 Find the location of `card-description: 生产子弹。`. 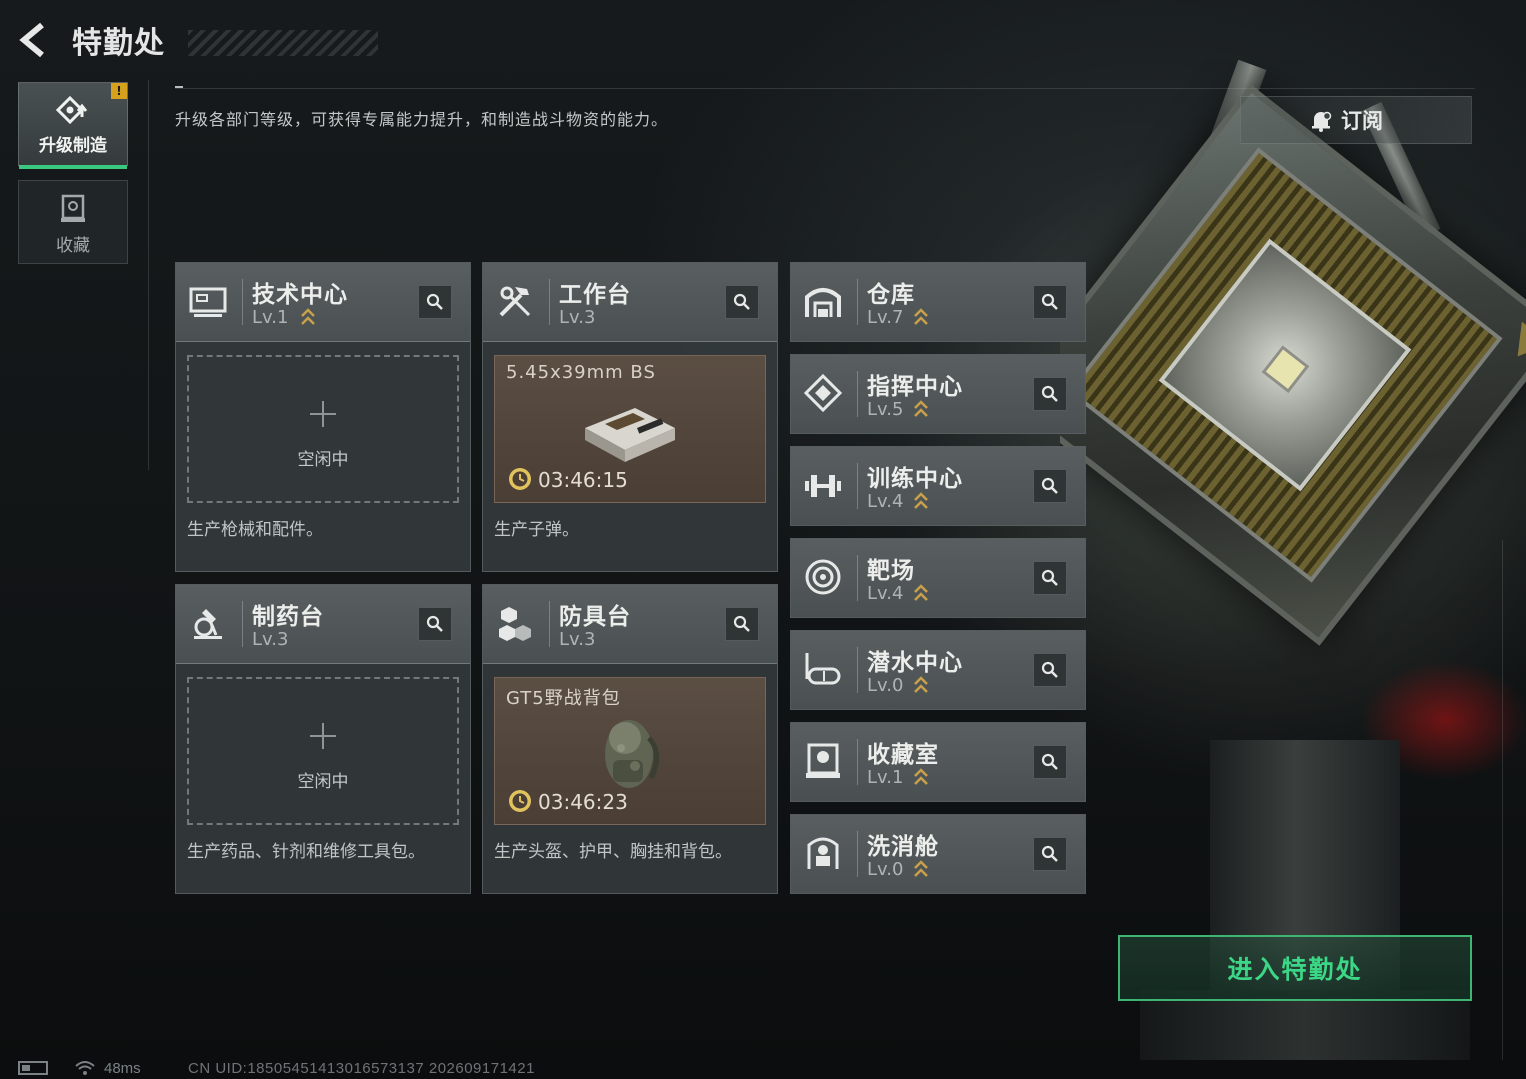

card-description: 生产子弹。 is located at coordinates (536, 530).